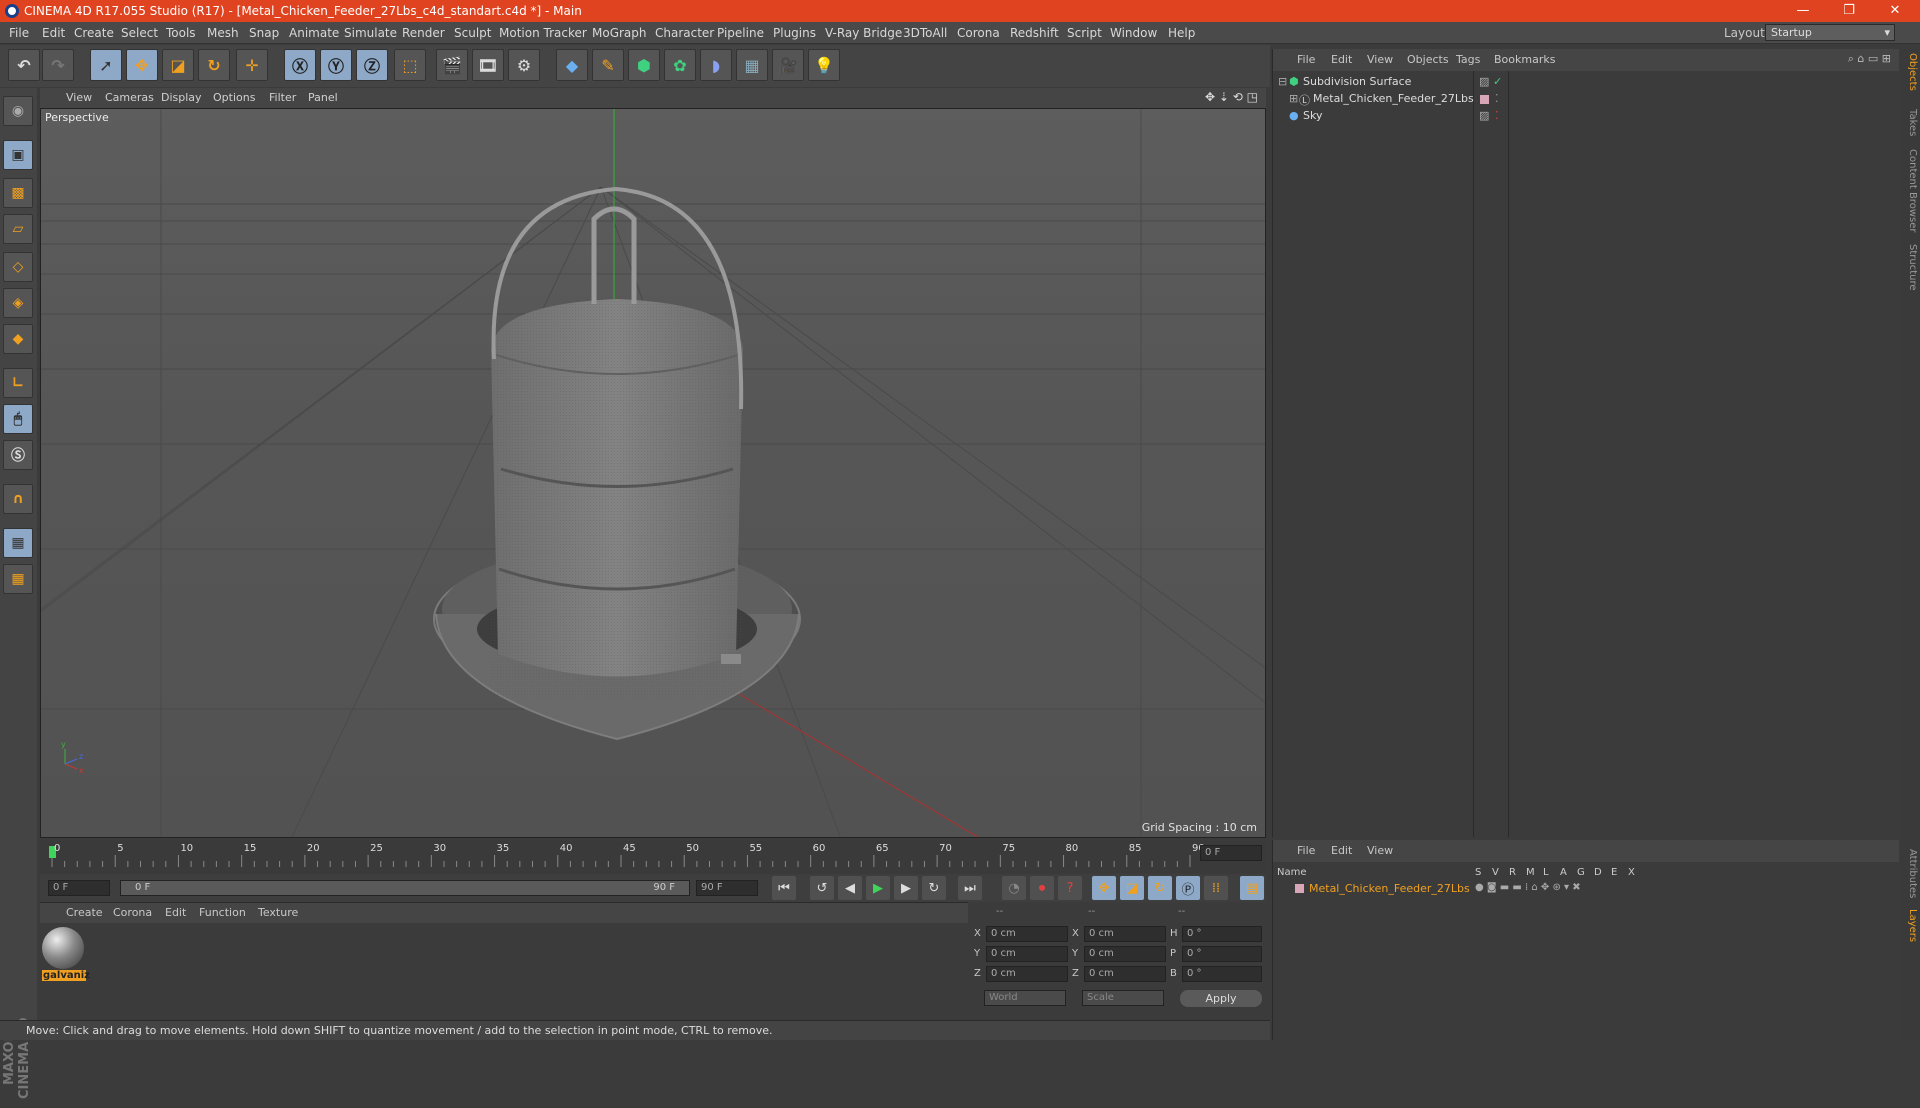 The height and width of the screenshot is (1108, 1920). Describe the element at coordinates (1222, 954) in the screenshot. I see `rotation-p-field: 0 °` at that location.